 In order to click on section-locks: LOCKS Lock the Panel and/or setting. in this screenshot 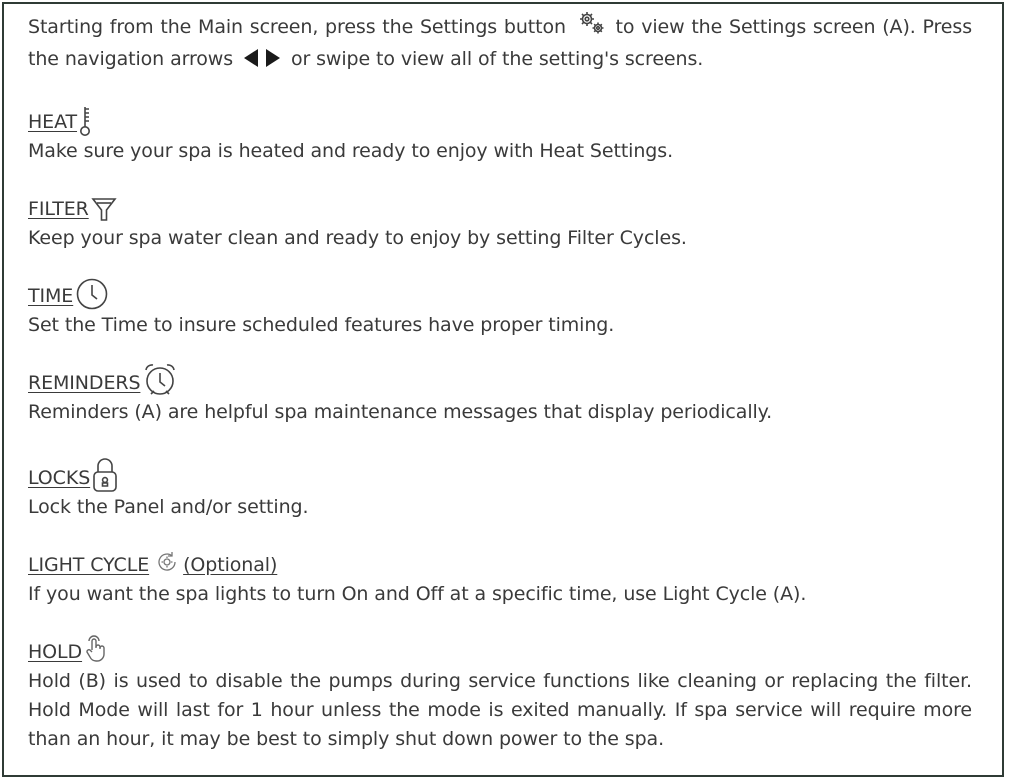, I will do `click(500, 474)`.